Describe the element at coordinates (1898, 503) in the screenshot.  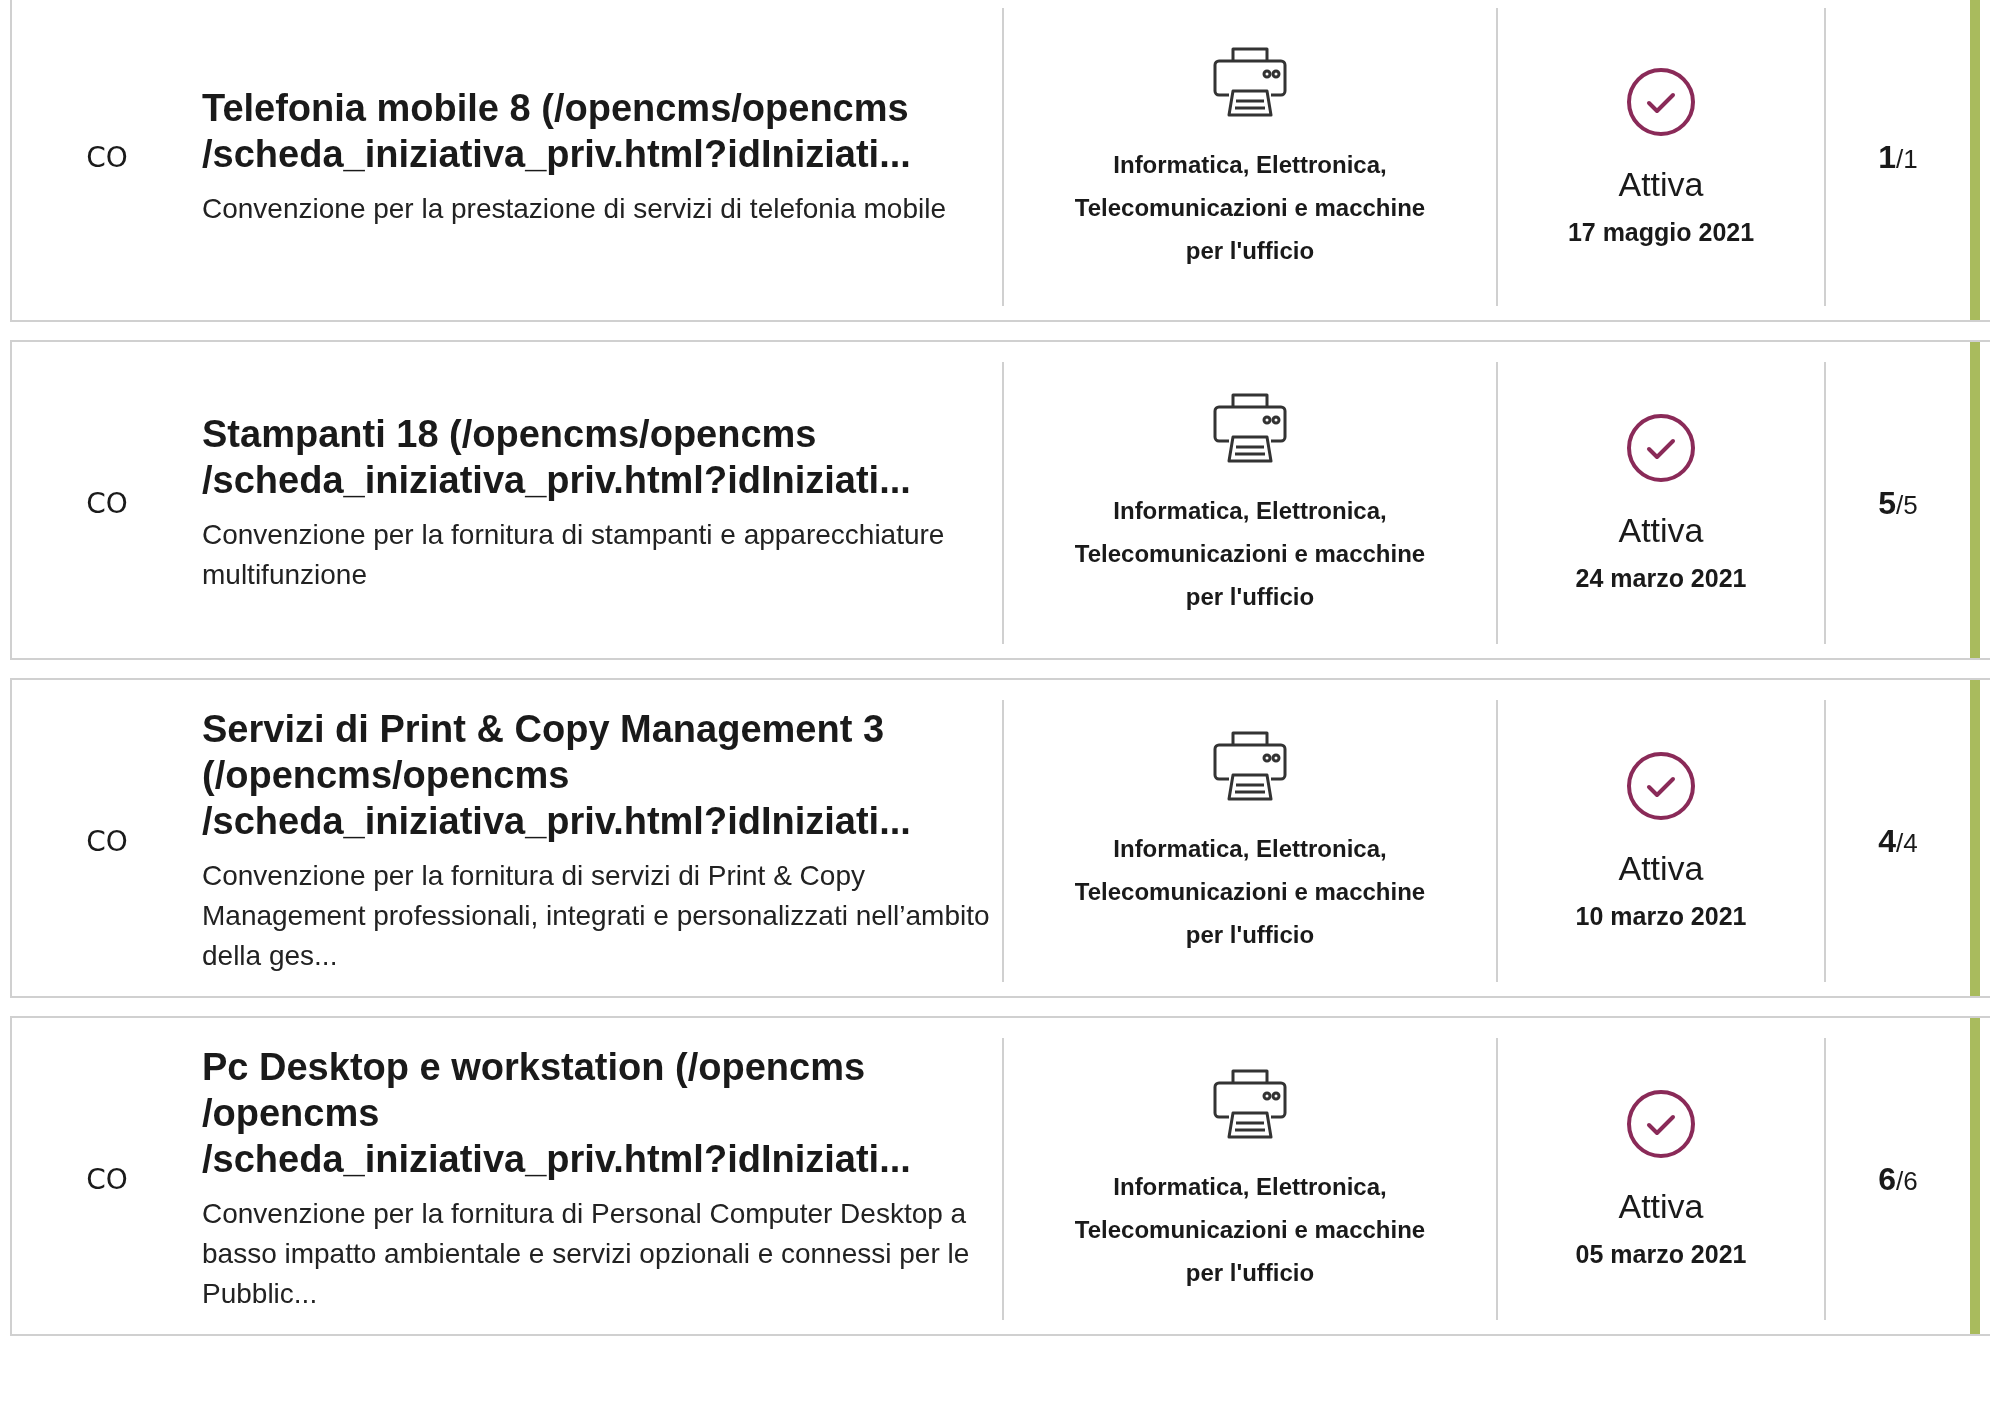
I see `lot-count: 5/5` at that location.